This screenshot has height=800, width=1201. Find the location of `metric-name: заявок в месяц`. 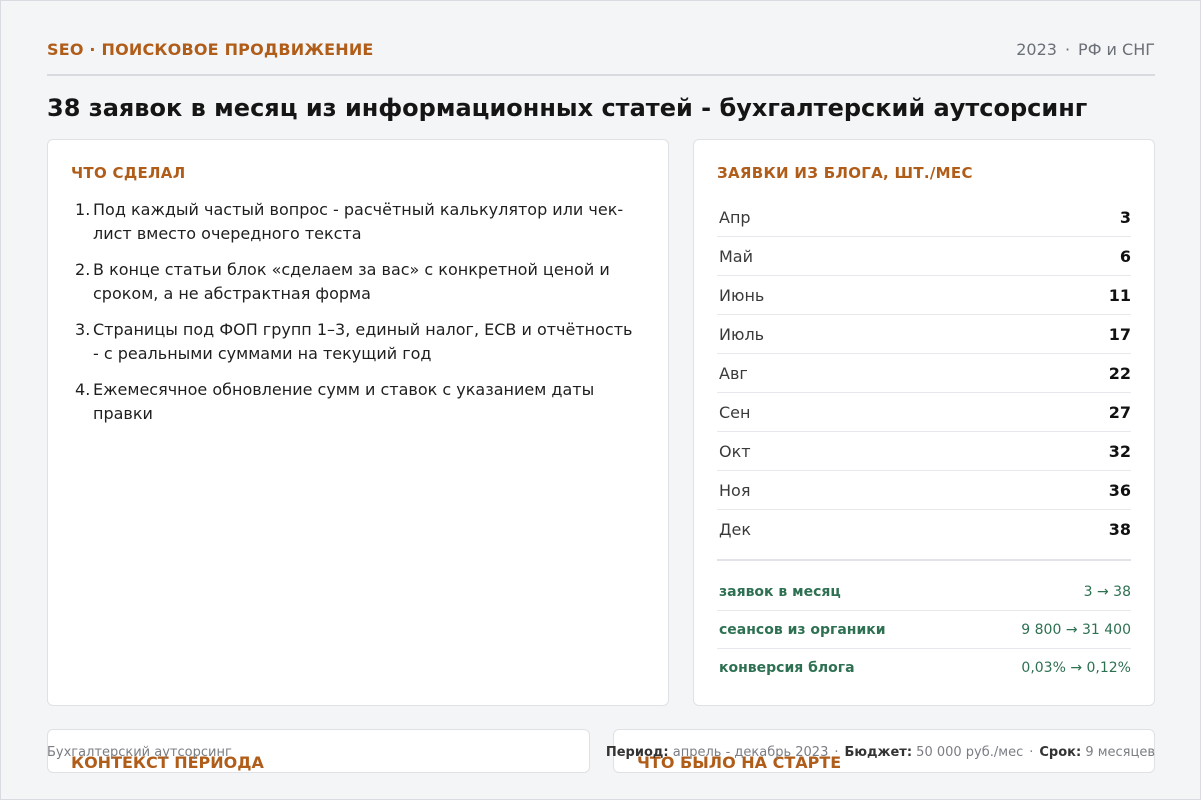

metric-name: заявок в месяц is located at coordinates (780, 591).